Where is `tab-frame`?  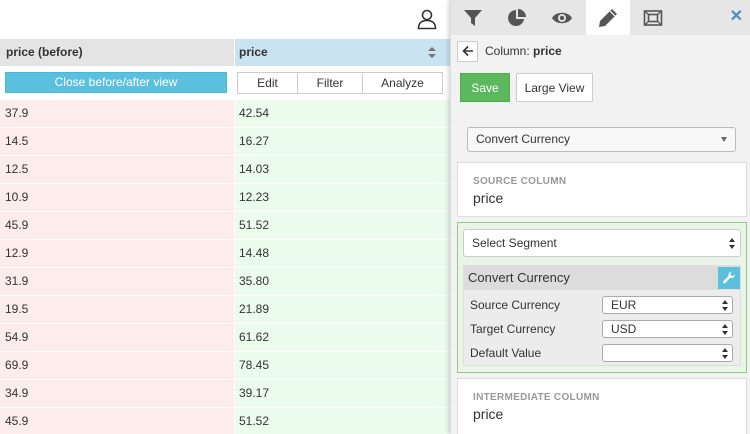 tab-frame is located at coordinates (653, 17).